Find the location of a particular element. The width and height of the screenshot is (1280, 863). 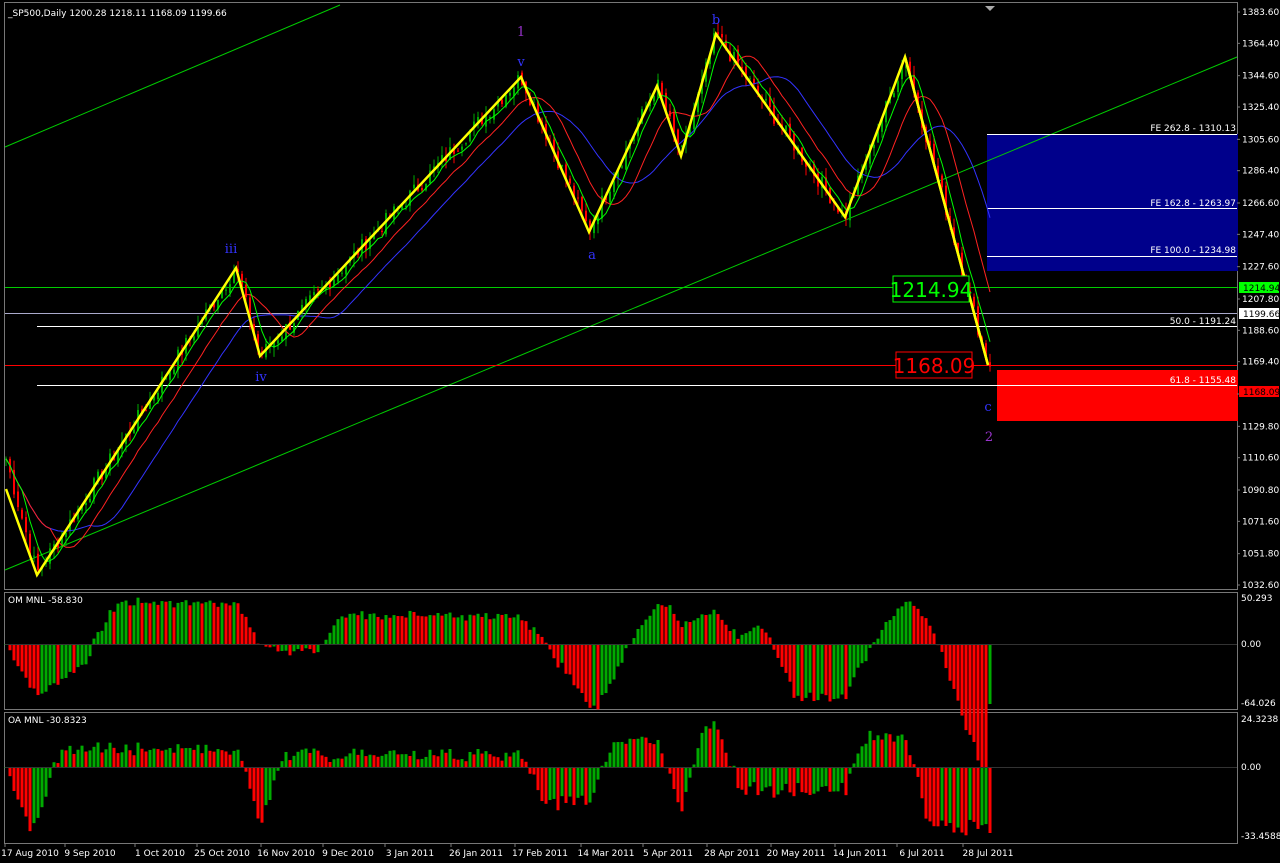

date-label: 26 Jan 2011 is located at coordinates (476, 854).